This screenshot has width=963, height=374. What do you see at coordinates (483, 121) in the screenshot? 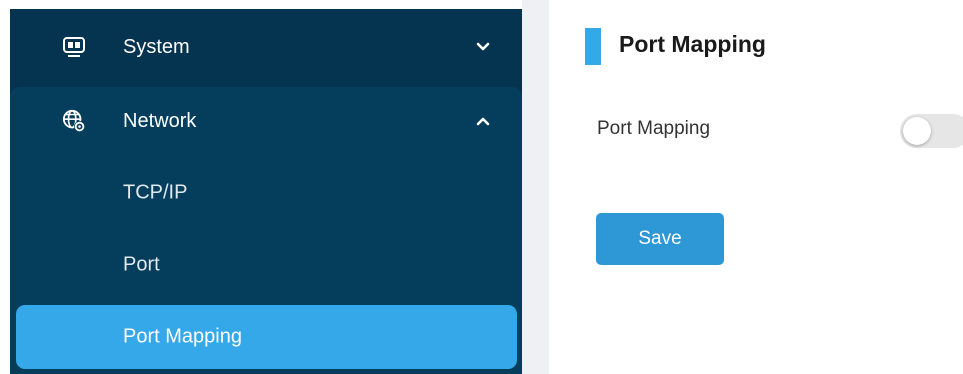
I see `chevron-up-icon` at bounding box center [483, 121].